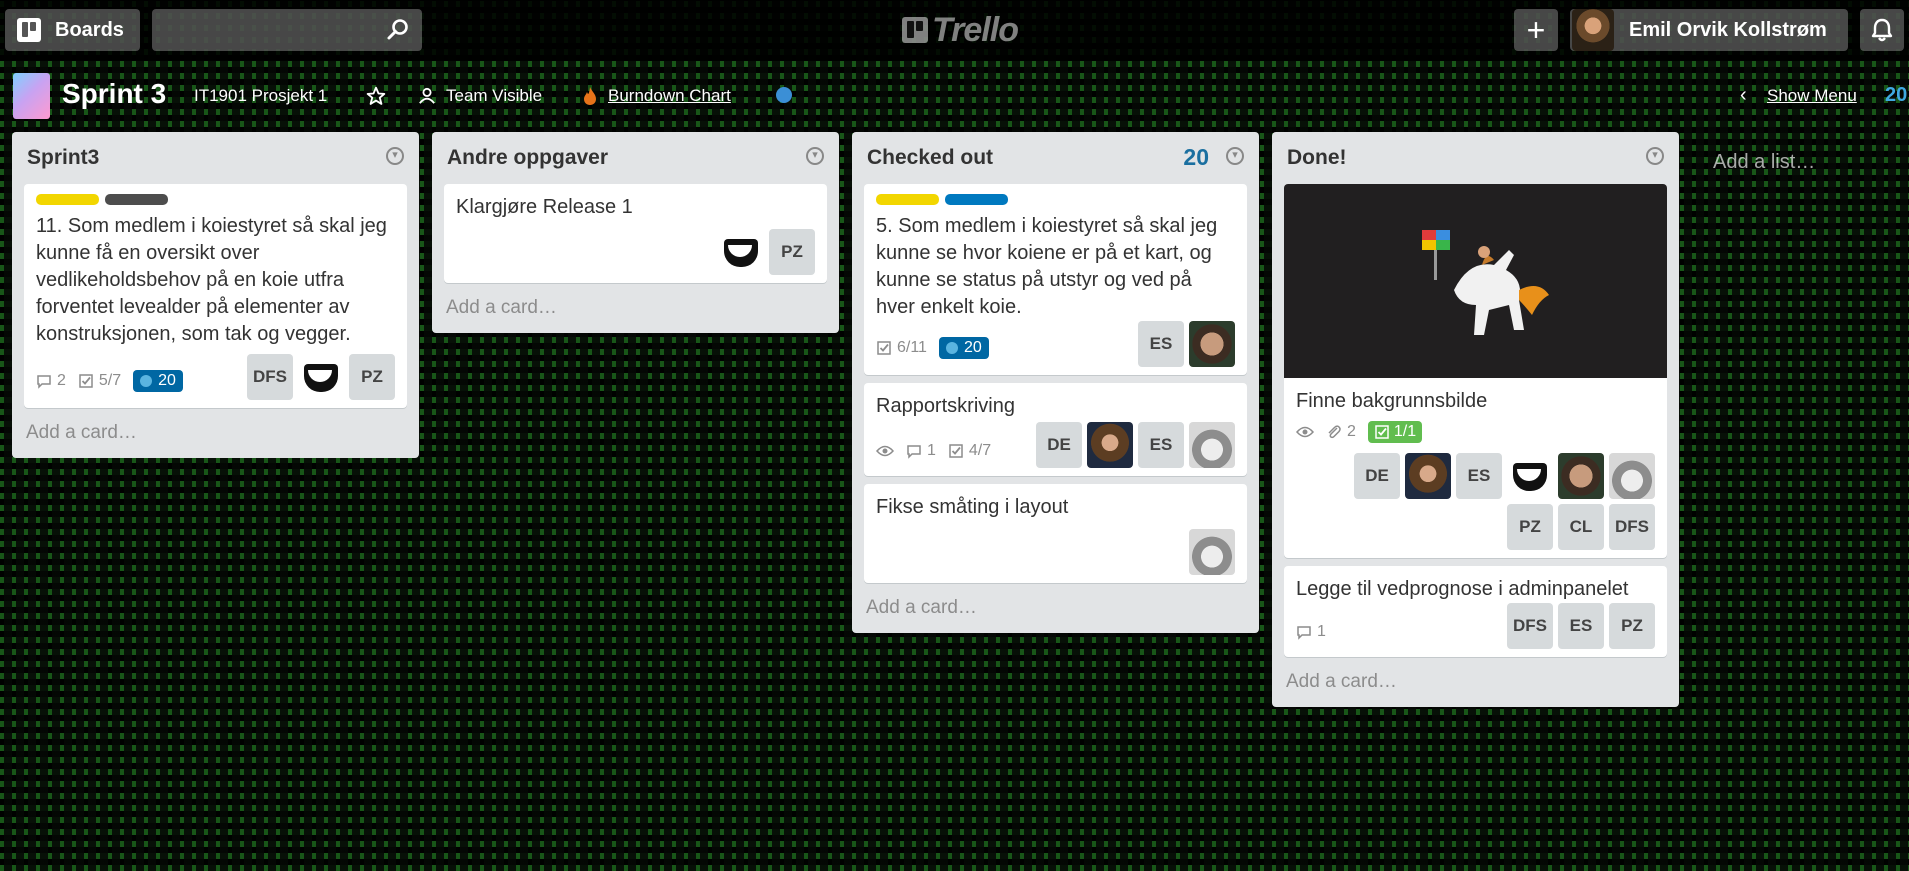  I want to click on card-footer: 2 5/7 20 DFS PZ, so click(215, 377).